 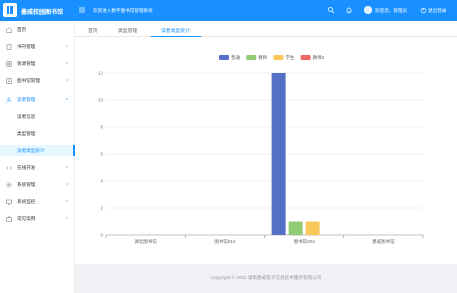 I want to click on user-icon, so click(x=9, y=100).